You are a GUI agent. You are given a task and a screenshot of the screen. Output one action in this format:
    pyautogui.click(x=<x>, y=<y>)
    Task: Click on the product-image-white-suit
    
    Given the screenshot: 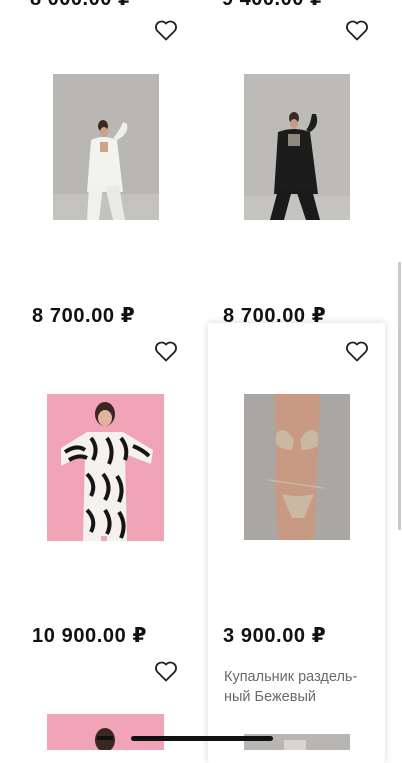 What is the action you would take?
    pyautogui.click(x=106, y=147)
    